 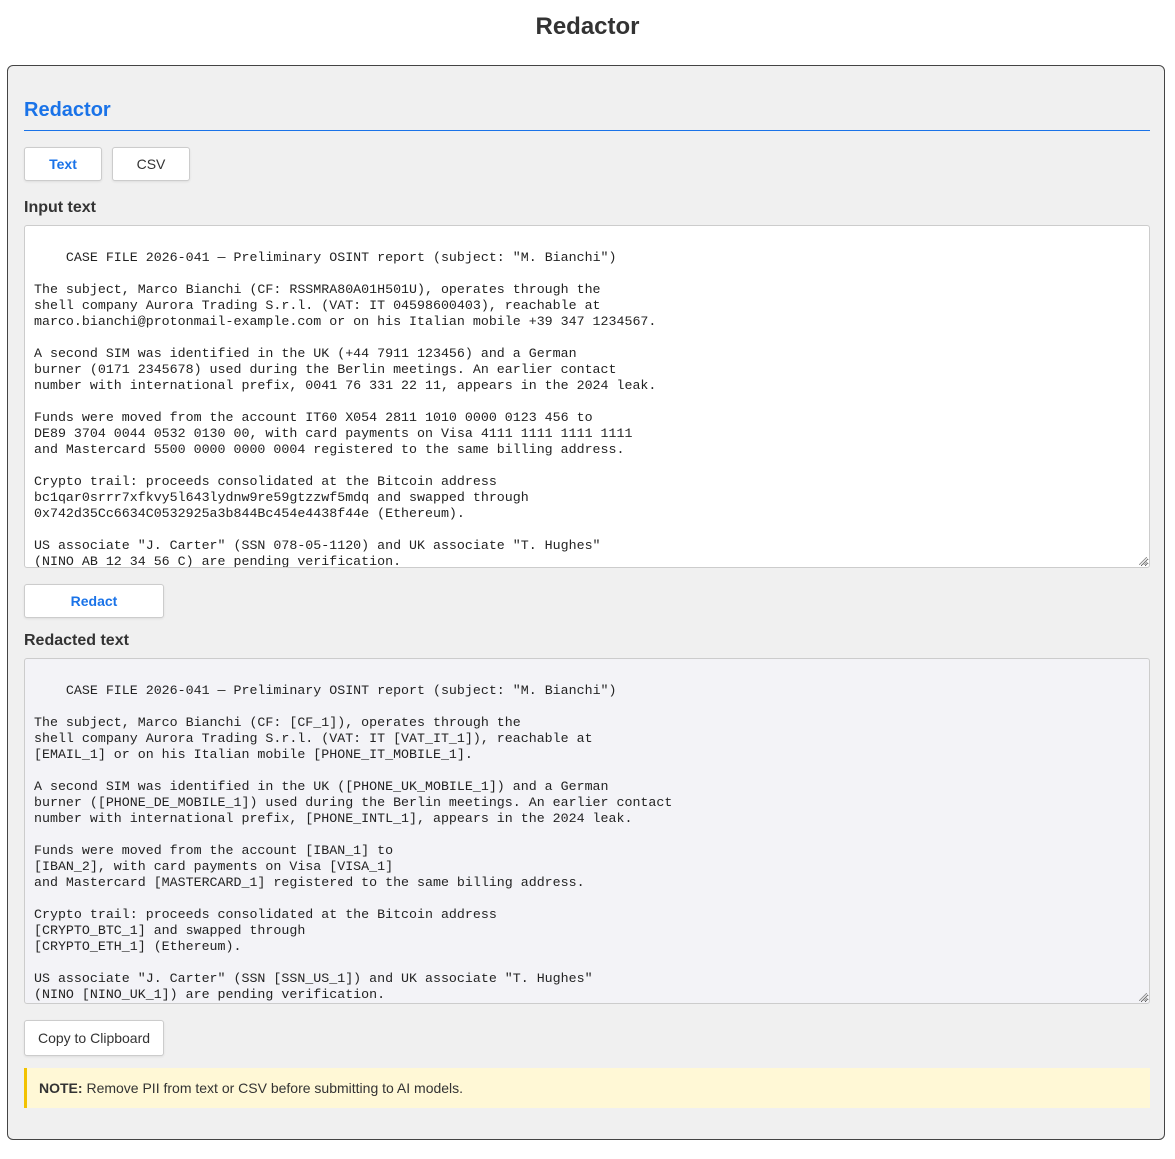 I want to click on tab-text: Text, so click(x=63, y=164).